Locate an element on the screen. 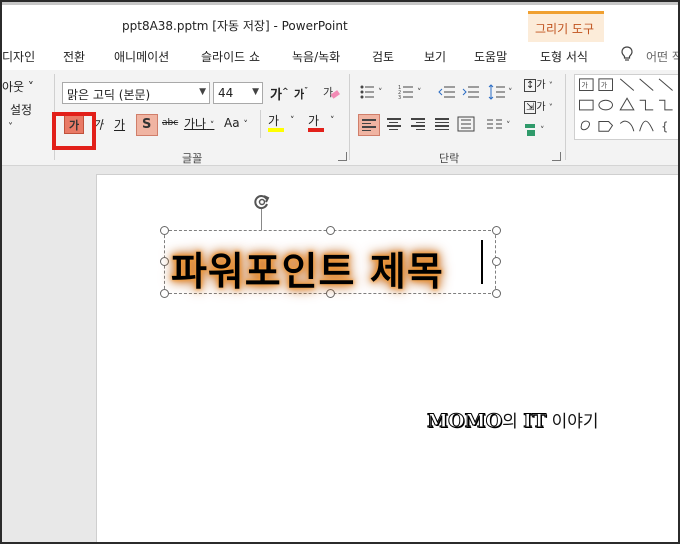 This screenshot has height=544, width=680. align-text-label: 가 is located at coordinates (541, 107).